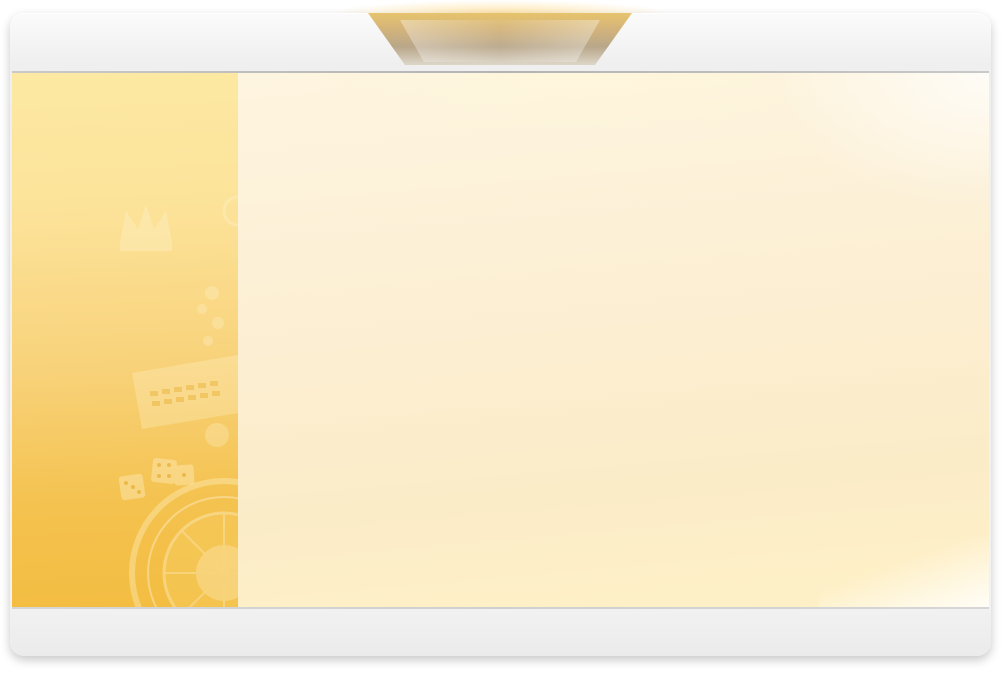  What do you see at coordinates (500, 608) in the screenshot?
I see `footer-divider` at bounding box center [500, 608].